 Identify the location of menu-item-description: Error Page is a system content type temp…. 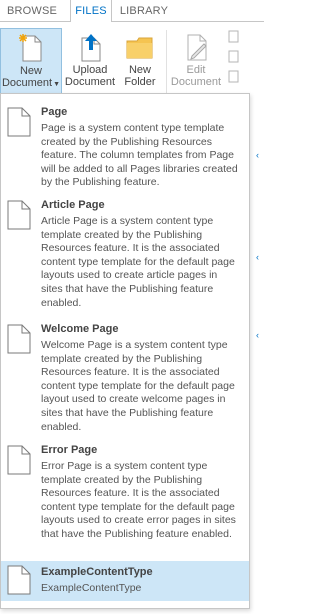
(138, 500).